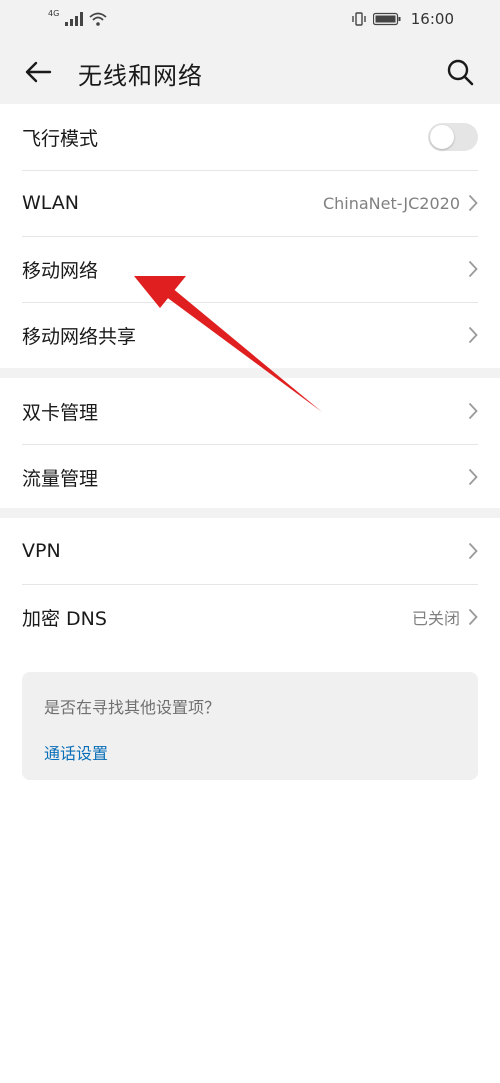 Image resolution: width=500 pixels, height=1083 pixels. I want to click on row-label: 流量管理, so click(60, 478).